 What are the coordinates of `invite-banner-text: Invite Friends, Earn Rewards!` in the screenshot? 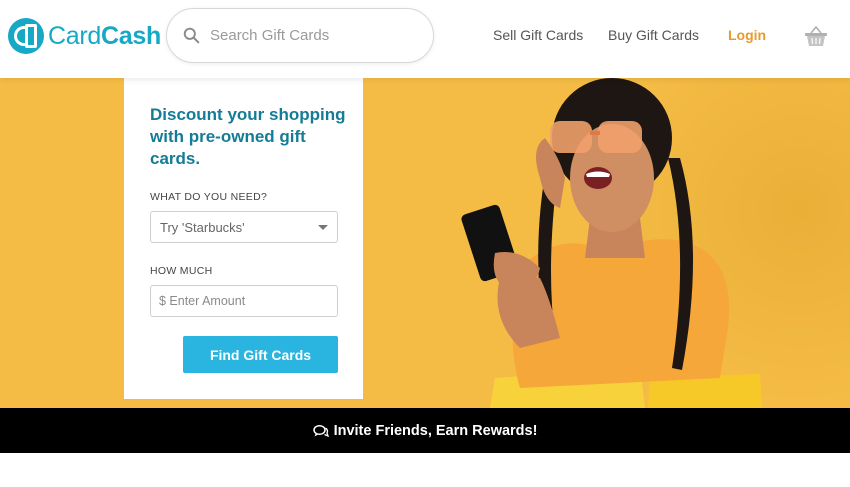 It's located at (435, 430).